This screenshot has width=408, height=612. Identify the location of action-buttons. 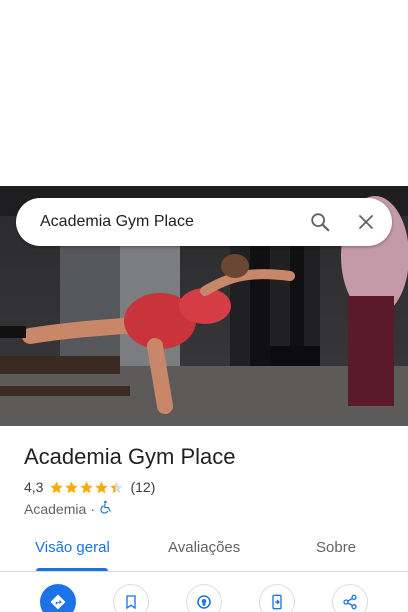
(204, 598).